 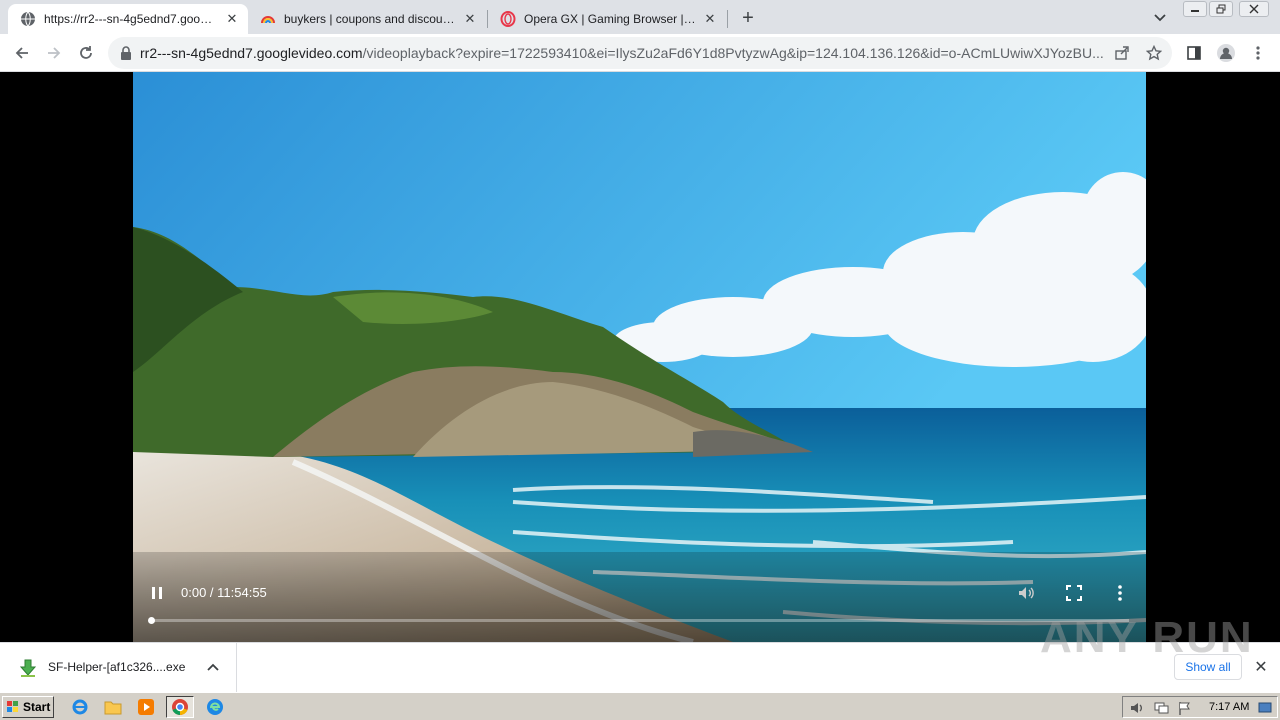 What do you see at coordinates (1254, 9) in the screenshot?
I see `close-window-button` at bounding box center [1254, 9].